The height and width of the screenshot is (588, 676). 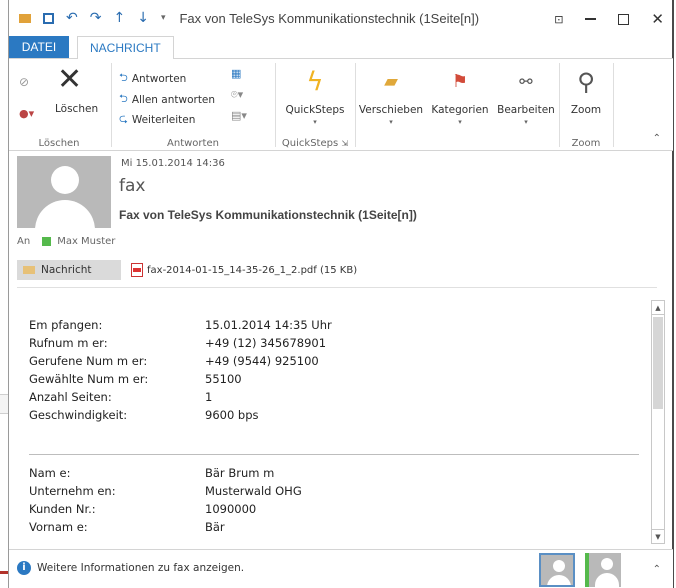 I want to click on ignore-icon: ⊘, so click(x=24, y=82).